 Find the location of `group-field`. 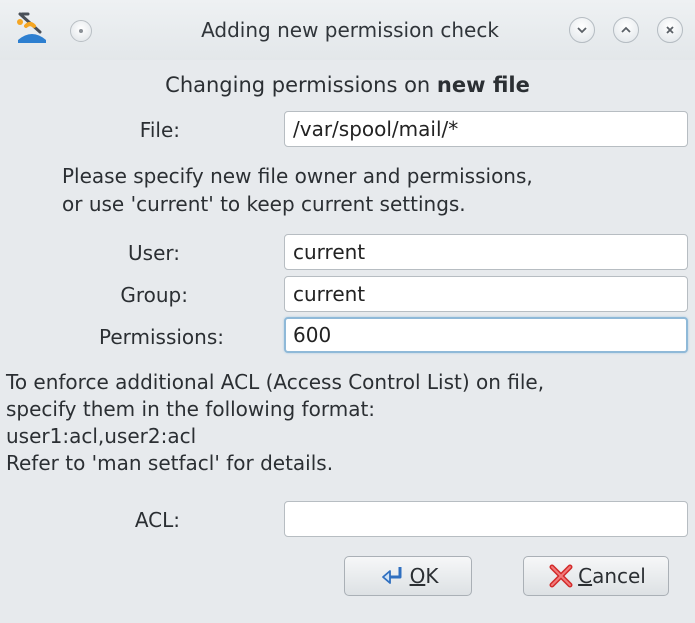

group-field is located at coordinates (486, 294).